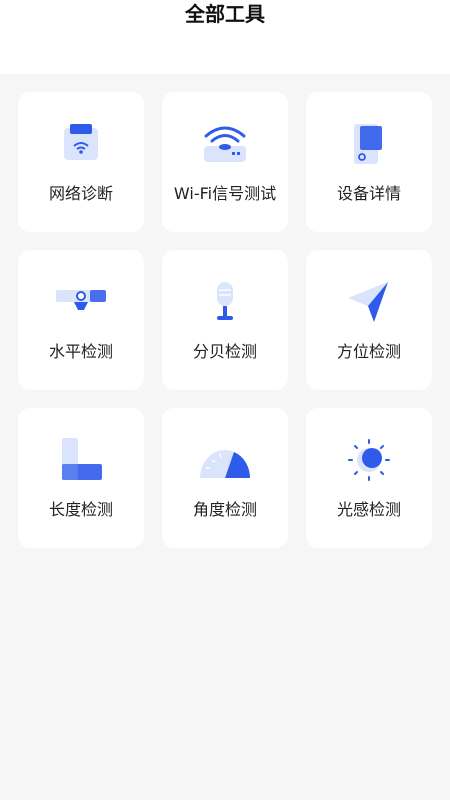  What do you see at coordinates (81, 162) in the screenshot?
I see `tool-card-network-diagnosis: 网络诊断` at bounding box center [81, 162].